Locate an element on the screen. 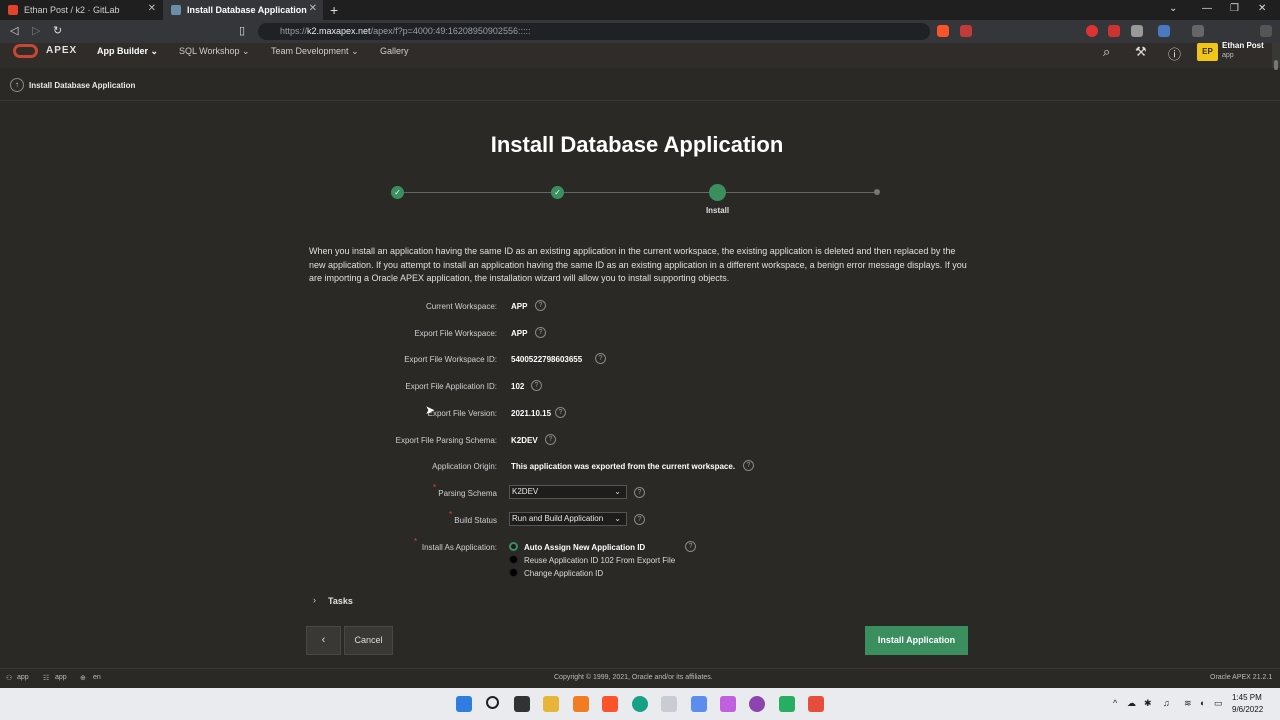 This screenshot has width=1280, height=720. tab-search-icon: ⌄ is located at coordinates (1173, 8).